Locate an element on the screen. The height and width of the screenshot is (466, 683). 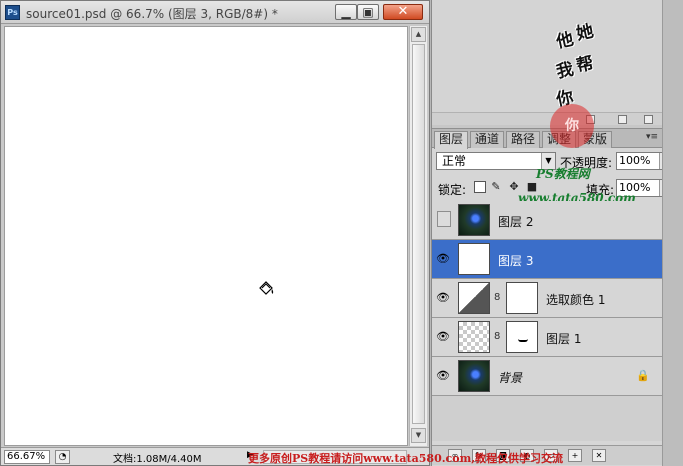
tab-layers: 图层 is located at coordinates (451, 140).